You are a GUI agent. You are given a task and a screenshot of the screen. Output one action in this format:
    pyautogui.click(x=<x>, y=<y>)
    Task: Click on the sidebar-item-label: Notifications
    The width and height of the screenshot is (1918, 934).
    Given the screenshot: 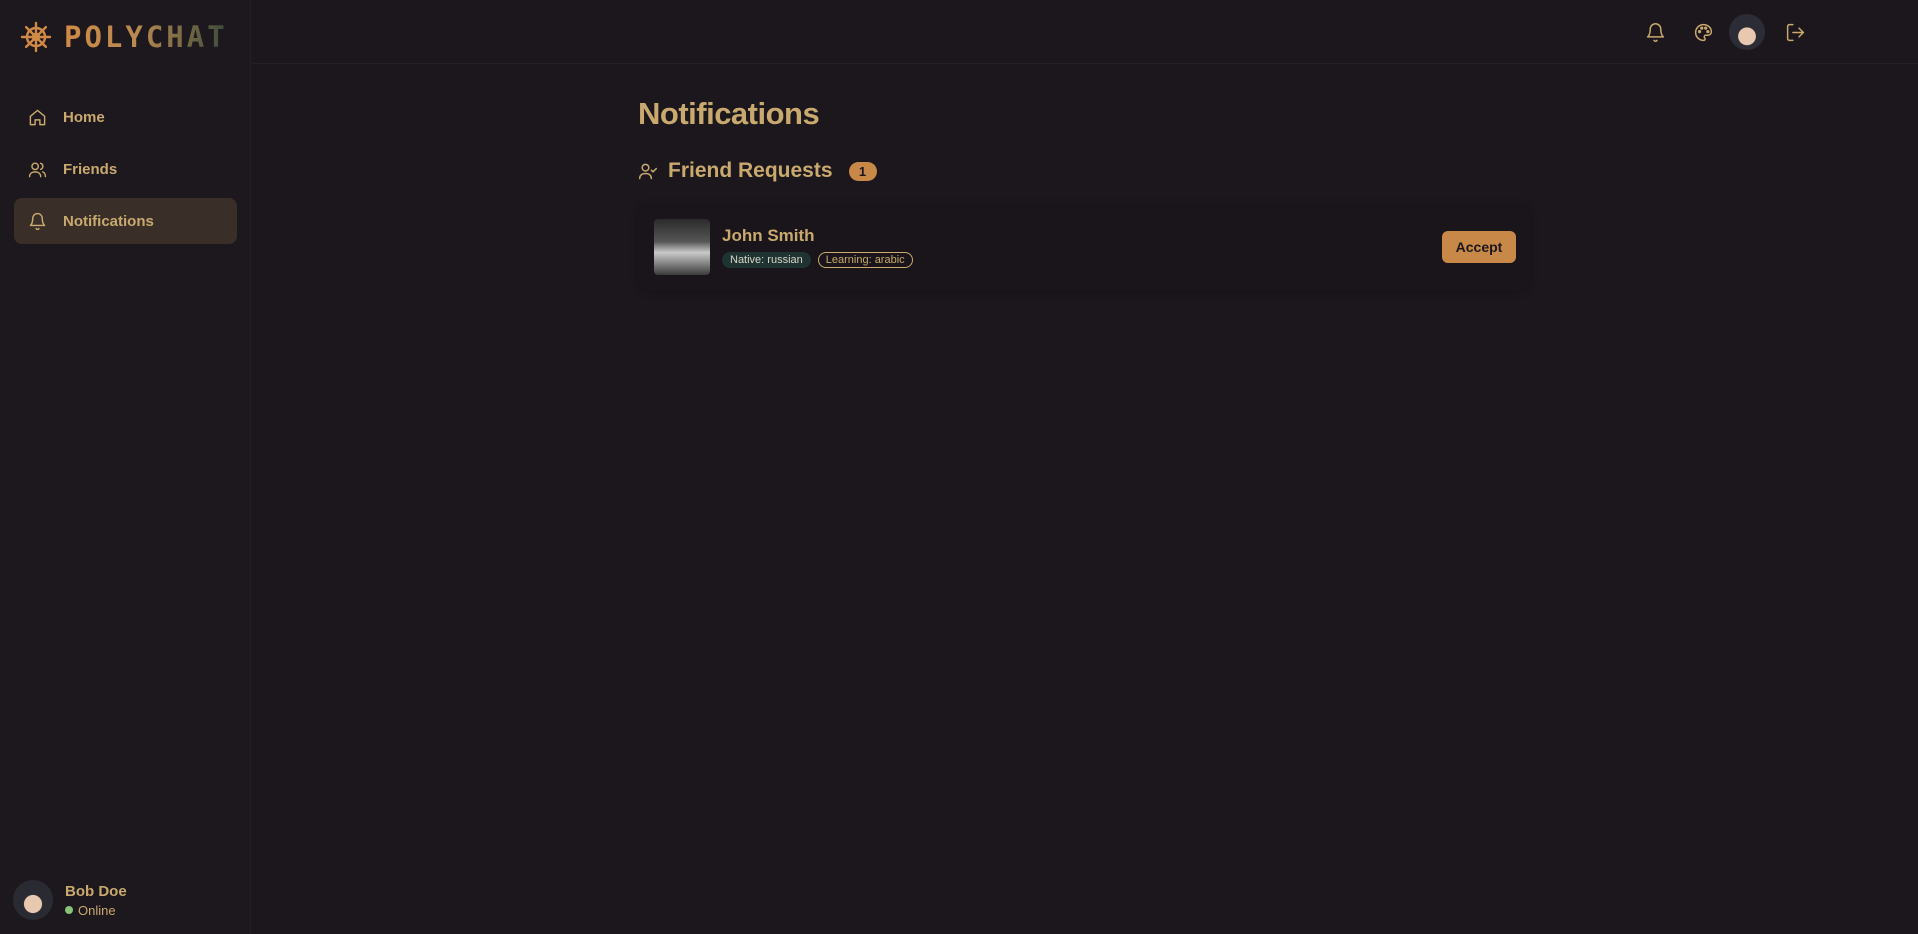 What is the action you would take?
    pyautogui.click(x=108, y=221)
    